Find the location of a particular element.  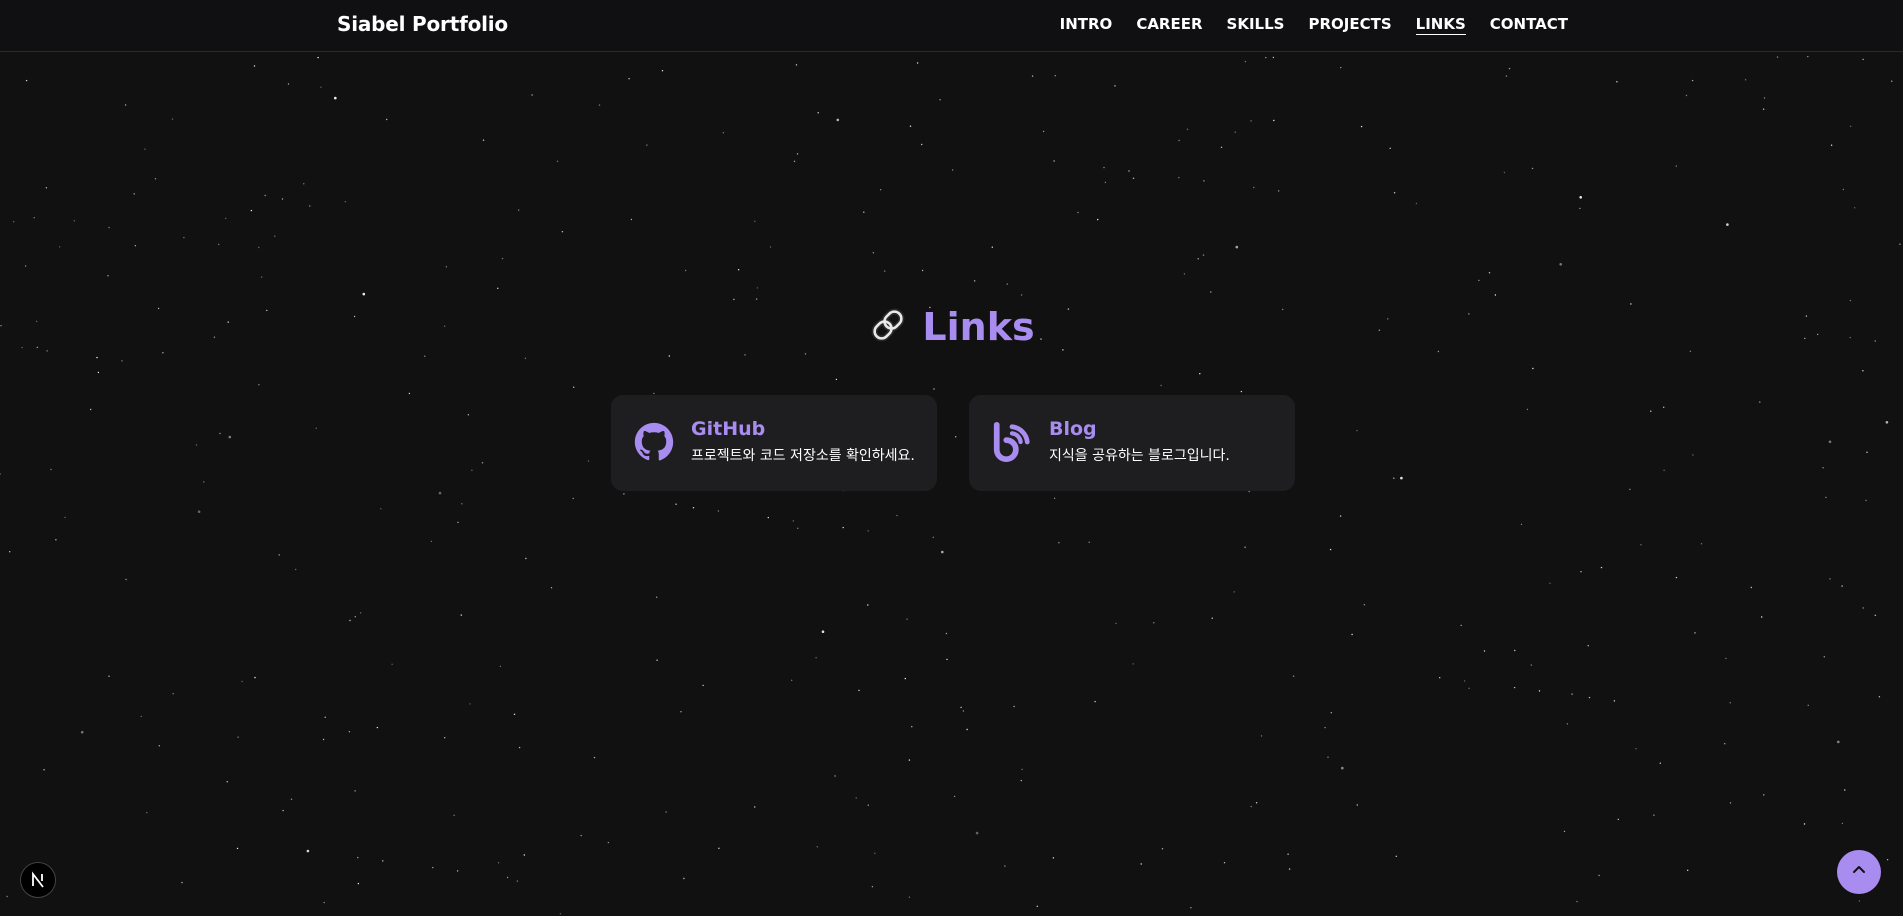

nav-skills: SKILLS is located at coordinates (1256, 25).